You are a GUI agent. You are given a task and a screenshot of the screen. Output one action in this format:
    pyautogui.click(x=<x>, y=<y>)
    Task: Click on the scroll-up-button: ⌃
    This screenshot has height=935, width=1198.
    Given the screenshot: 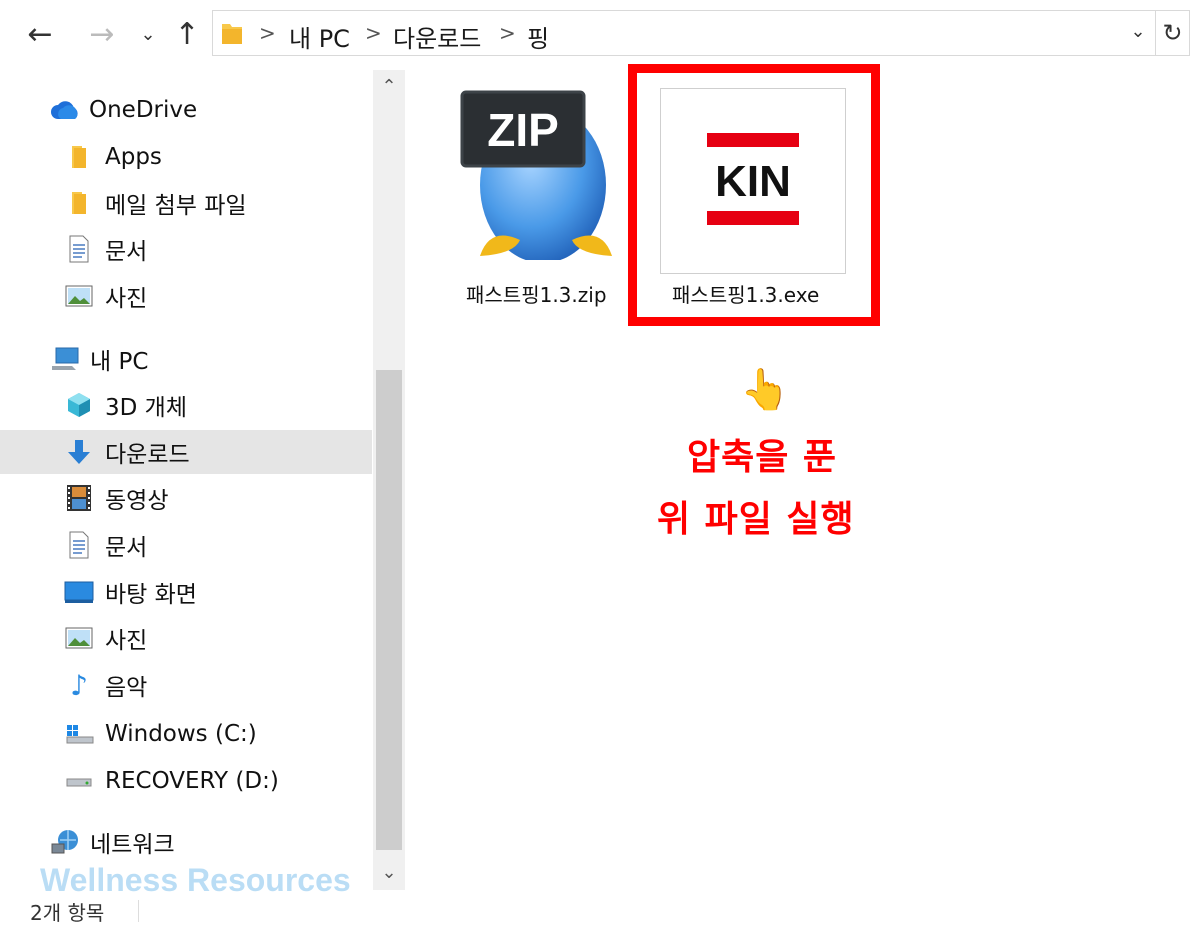 What is the action you would take?
    pyautogui.click(x=389, y=87)
    